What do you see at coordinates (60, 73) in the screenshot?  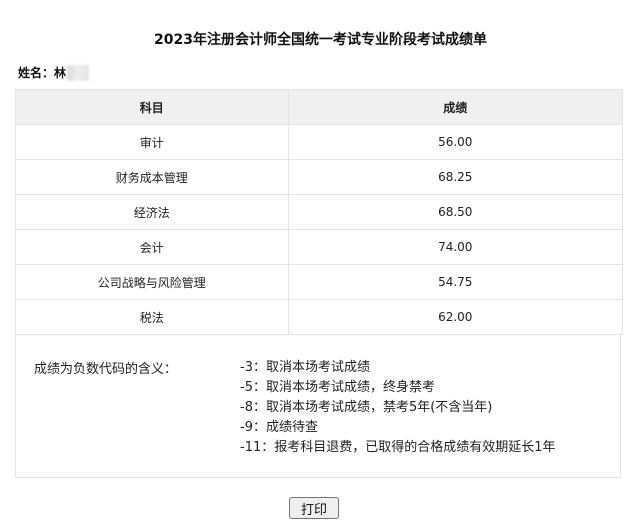 I see `candidate-name: 林` at bounding box center [60, 73].